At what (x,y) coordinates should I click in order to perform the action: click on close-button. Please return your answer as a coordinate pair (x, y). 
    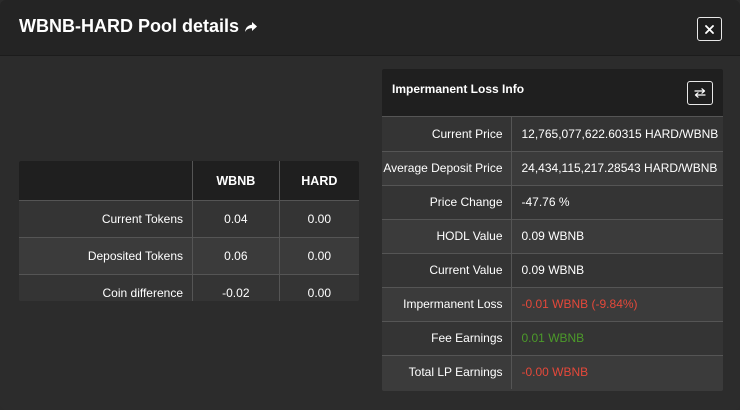
    Looking at the image, I should click on (709, 29).